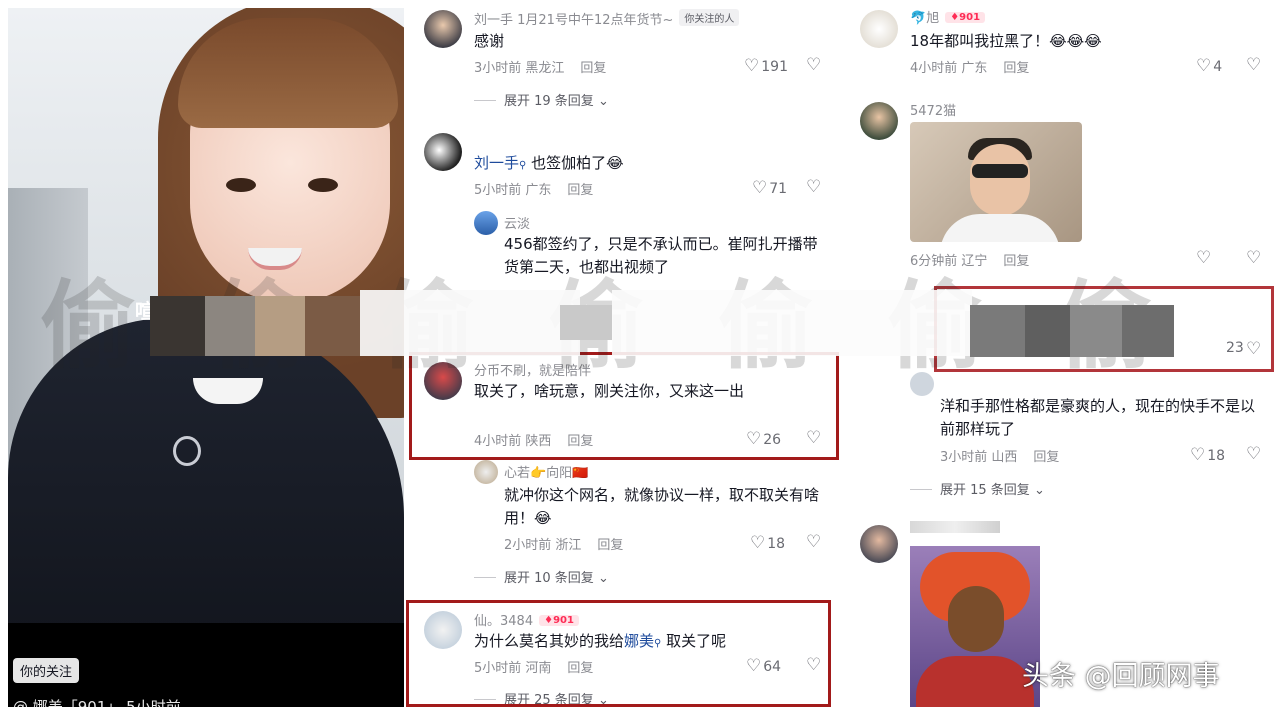 The width and height of the screenshot is (1280, 707). Describe the element at coordinates (496, 163) in the screenshot. I see `mention-link: 刘一手` at that location.